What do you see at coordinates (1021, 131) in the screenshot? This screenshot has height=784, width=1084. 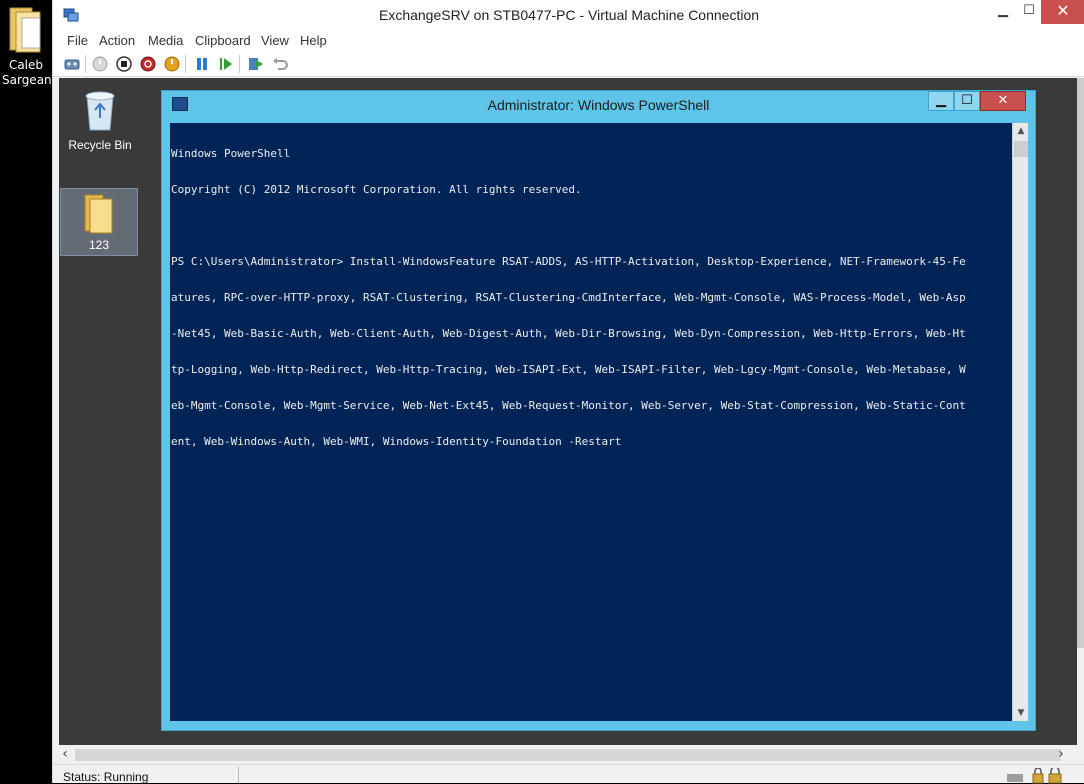 I see `scroll-up-icon: ▲` at bounding box center [1021, 131].